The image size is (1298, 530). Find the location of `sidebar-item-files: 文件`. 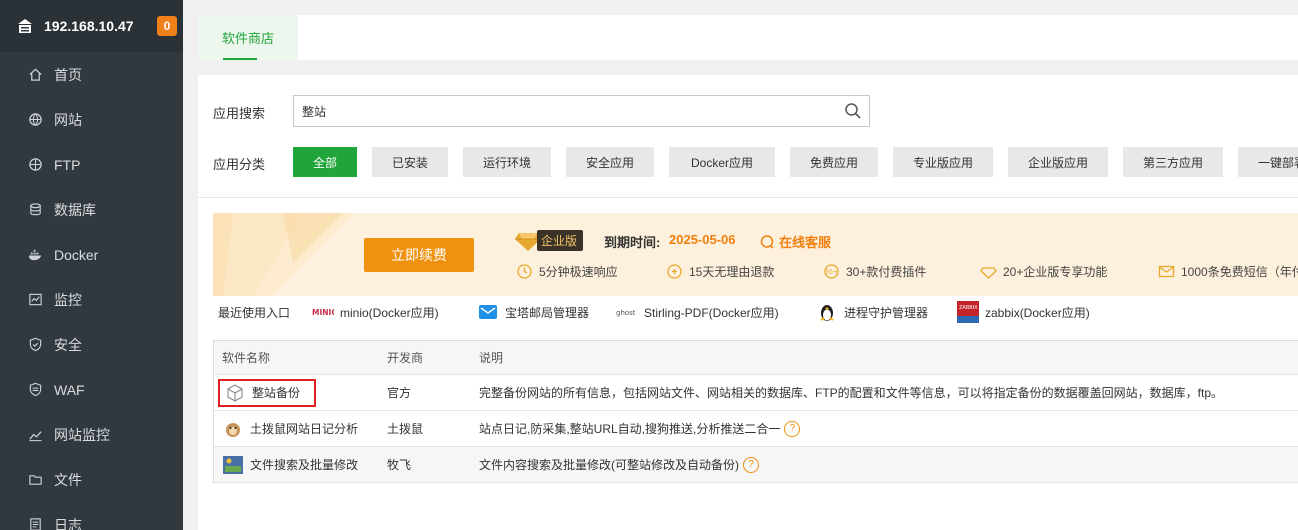

sidebar-item-files: 文件 is located at coordinates (91, 479).